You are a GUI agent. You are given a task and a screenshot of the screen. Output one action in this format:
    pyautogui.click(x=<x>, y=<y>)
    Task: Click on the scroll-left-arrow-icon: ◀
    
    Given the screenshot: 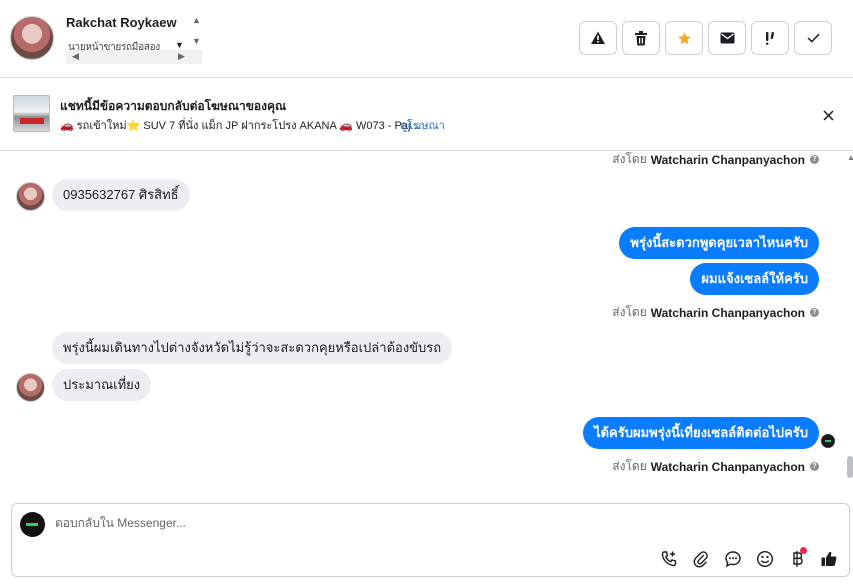 What is the action you would take?
    pyautogui.click(x=75, y=56)
    